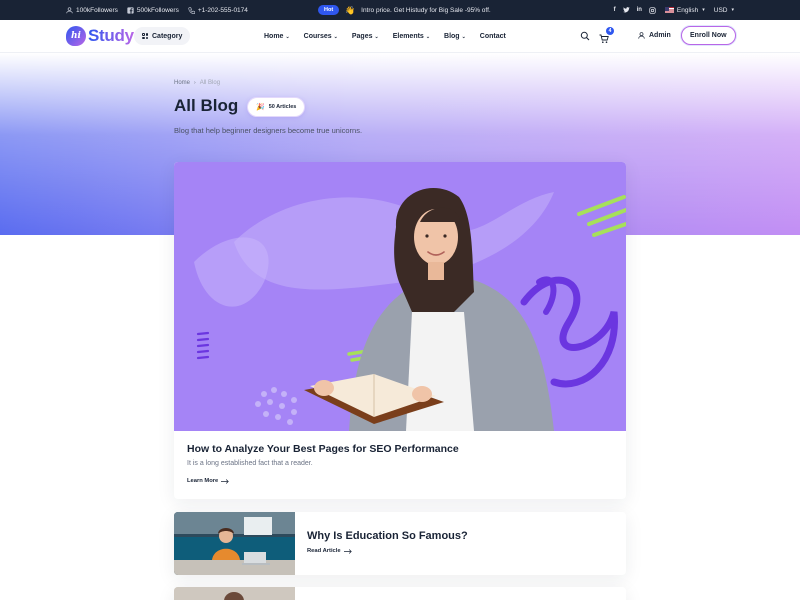 This screenshot has width=800, height=600. I want to click on article-count-badge: 🎉 50 Articles, so click(276, 107).